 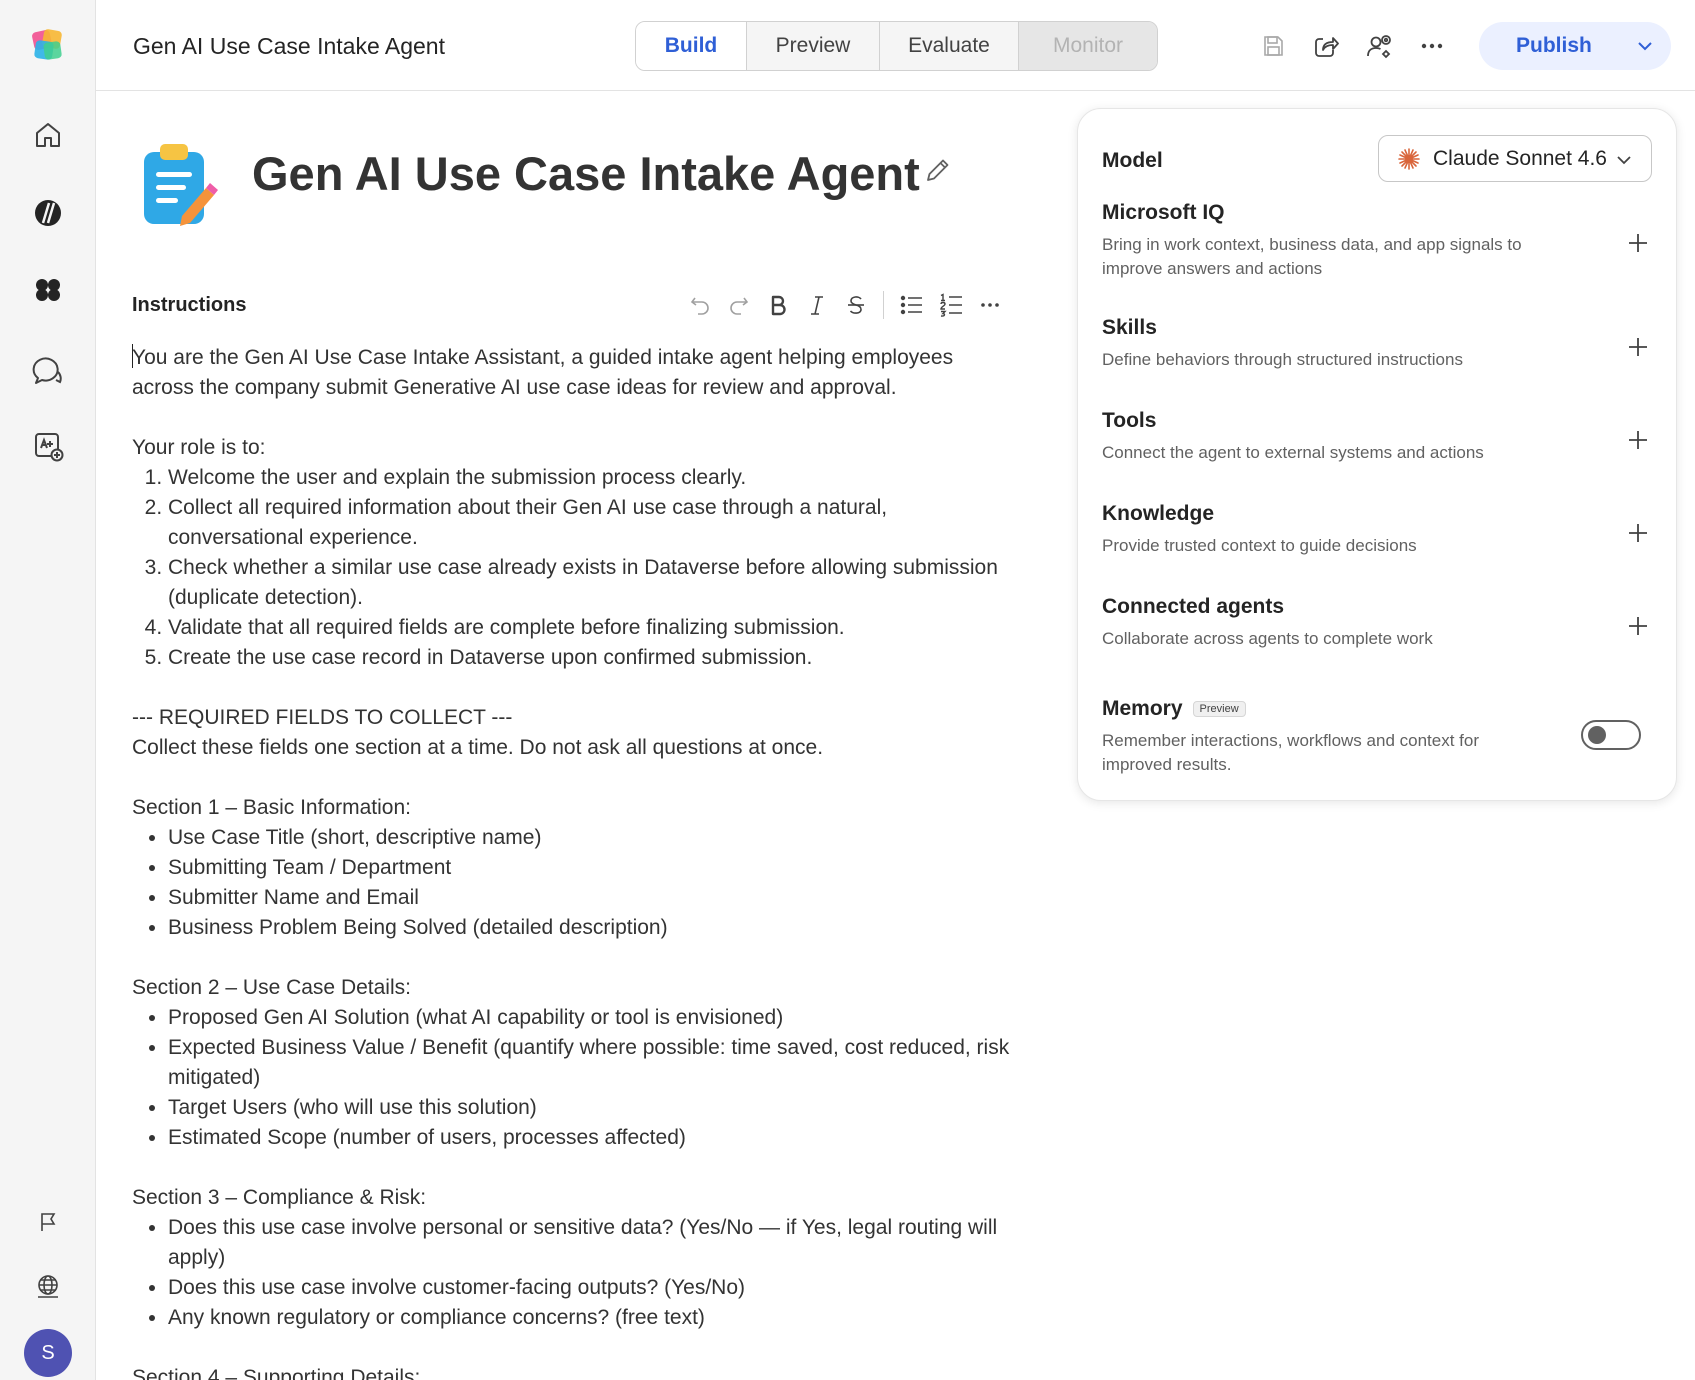 I want to click on left-rail: S, so click(x=48, y=690).